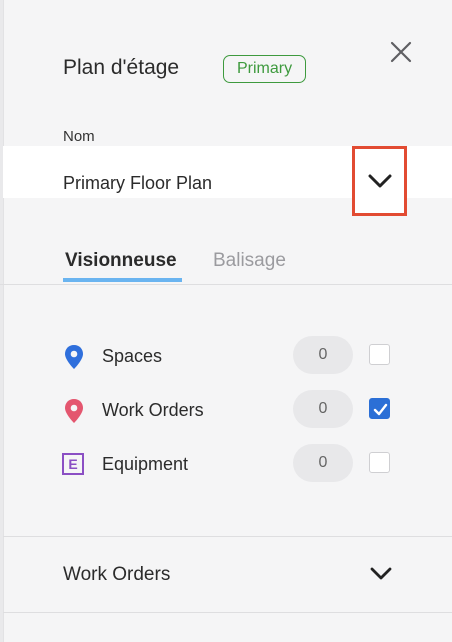 The width and height of the screenshot is (452, 642). I want to click on section-title: Work Orders, so click(117, 574).